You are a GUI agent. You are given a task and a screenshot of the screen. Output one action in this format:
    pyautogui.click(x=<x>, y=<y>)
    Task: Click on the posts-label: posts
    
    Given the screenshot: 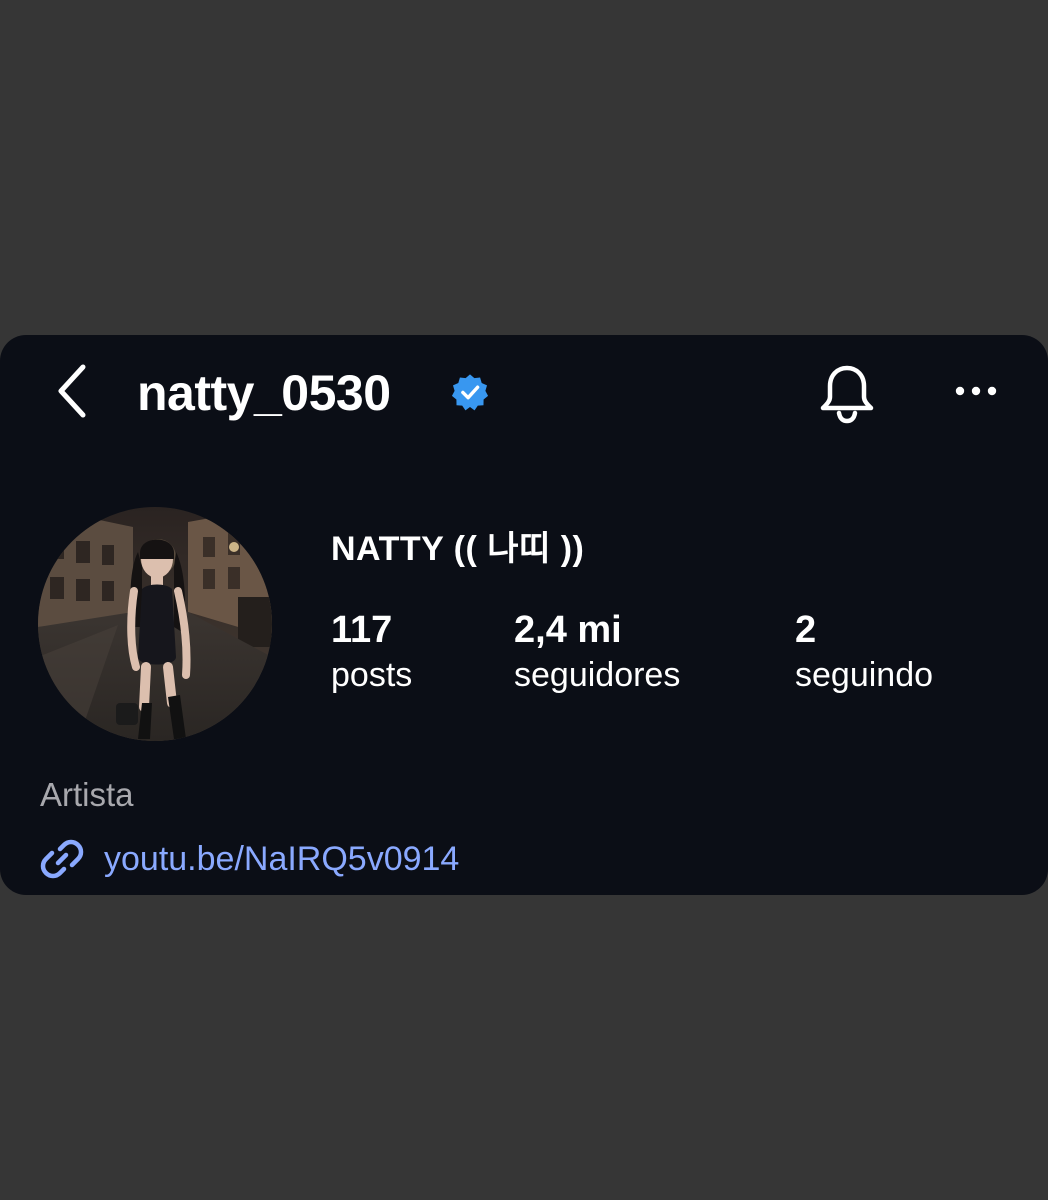 What is the action you would take?
    pyautogui.click(x=372, y=675)
    